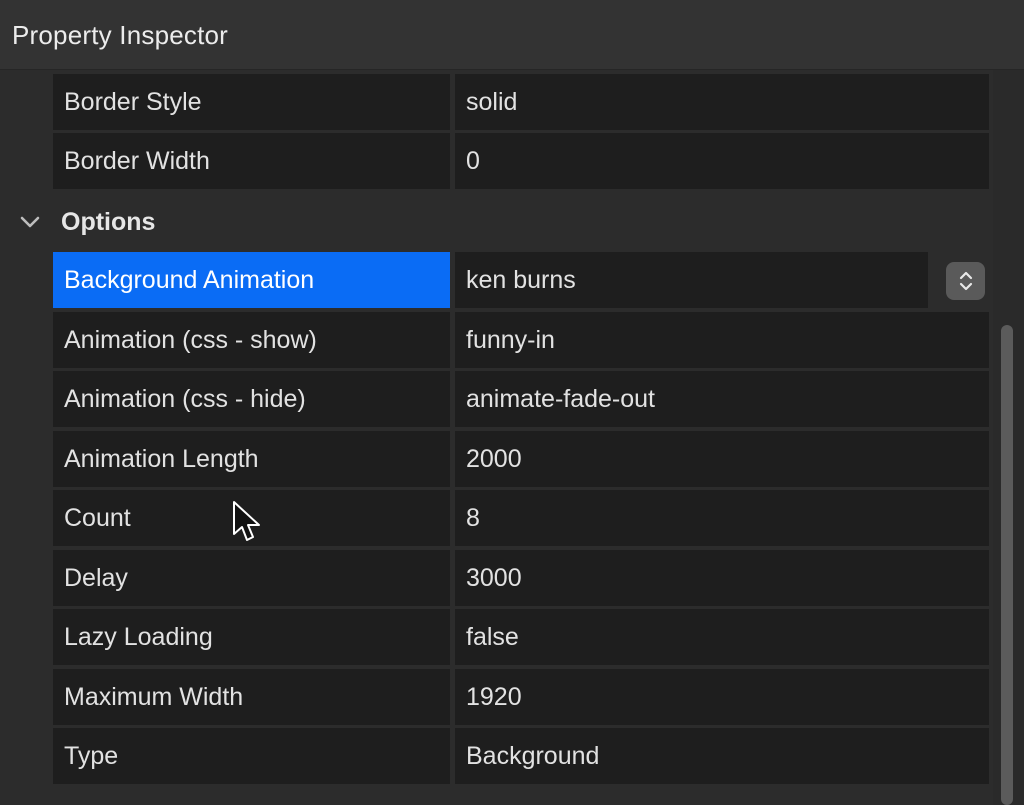  I want to click on property-row-border-style: Border Style solid, so click(521, 102).